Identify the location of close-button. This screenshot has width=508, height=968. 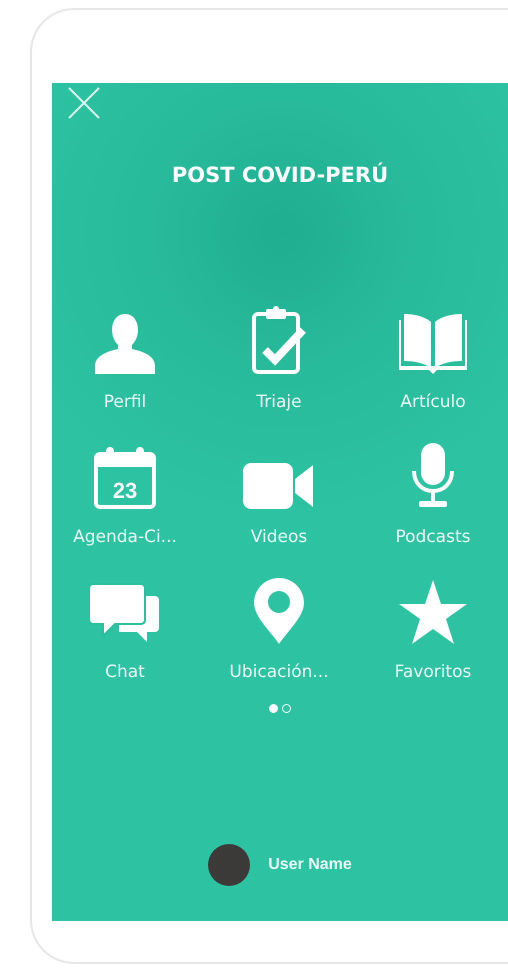
(84, 103).